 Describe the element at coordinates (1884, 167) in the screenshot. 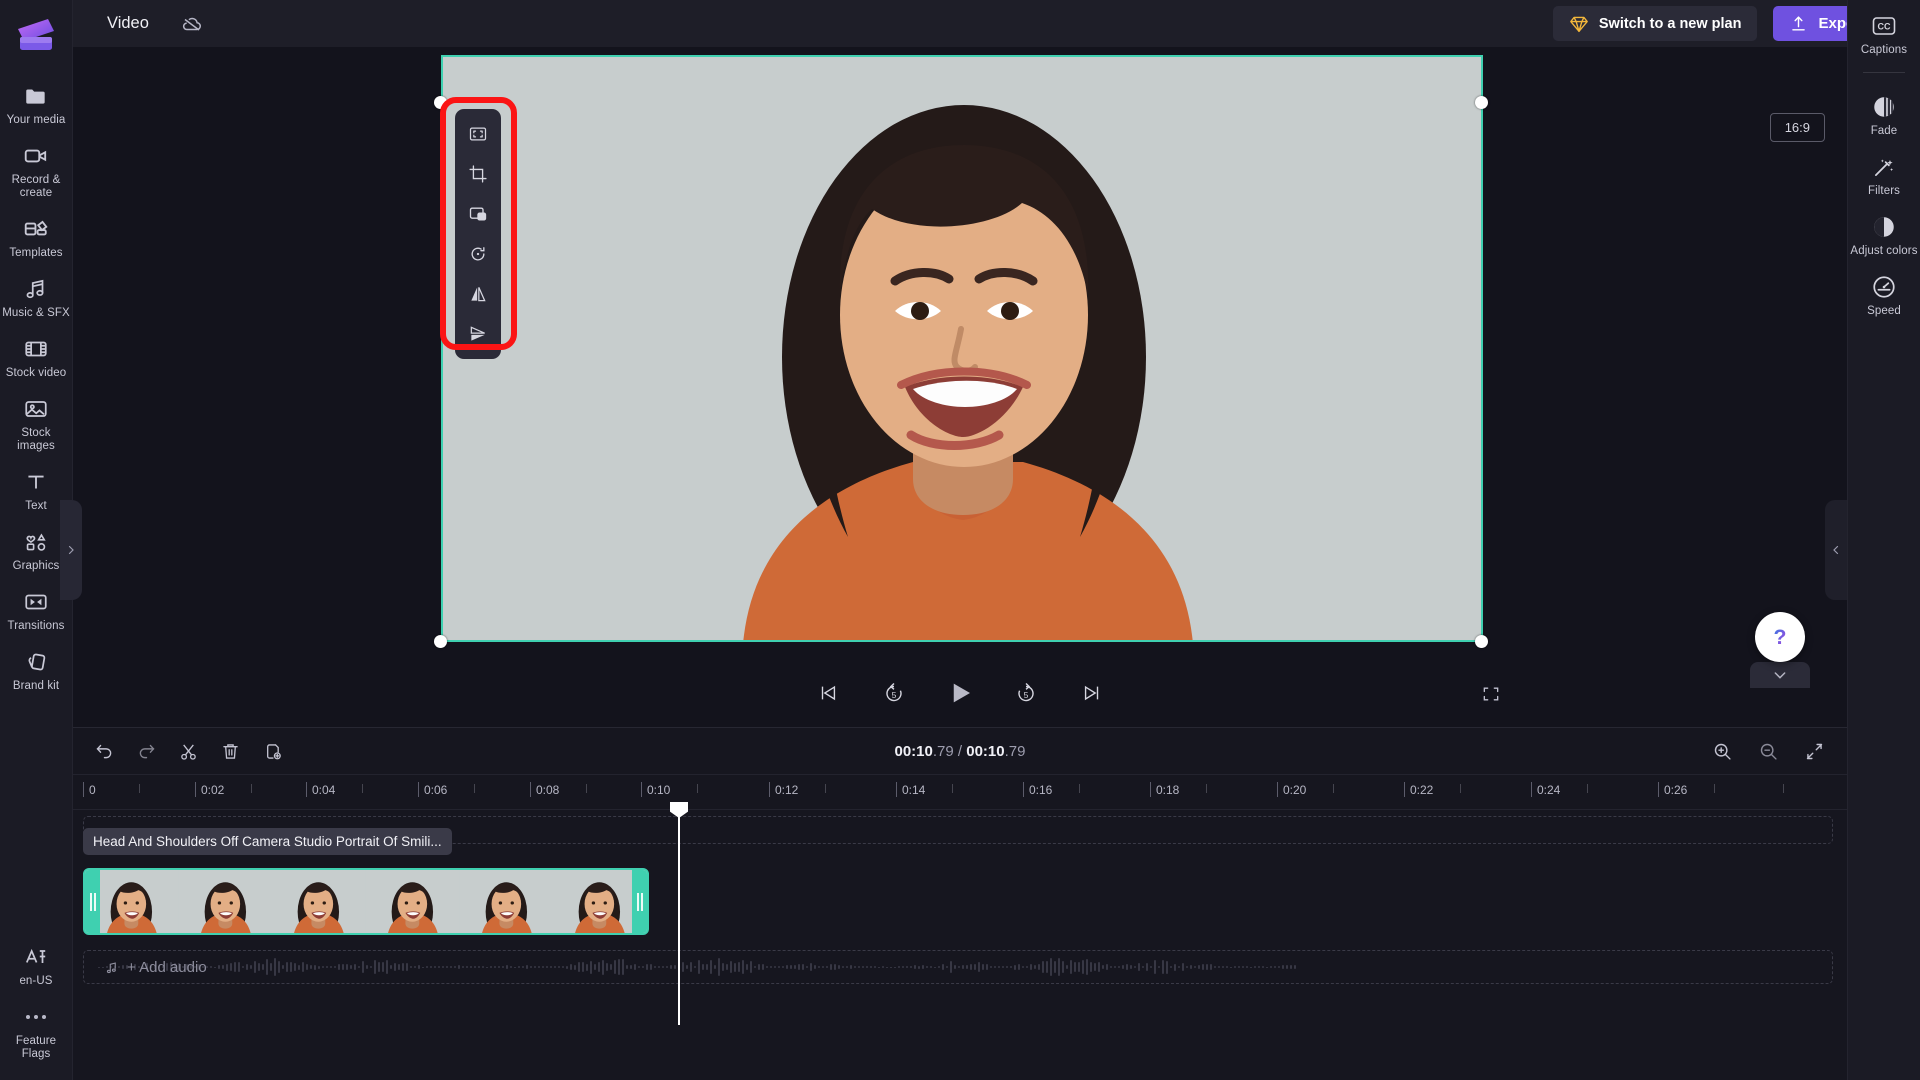

I see `magic-wand-icon` at that location.